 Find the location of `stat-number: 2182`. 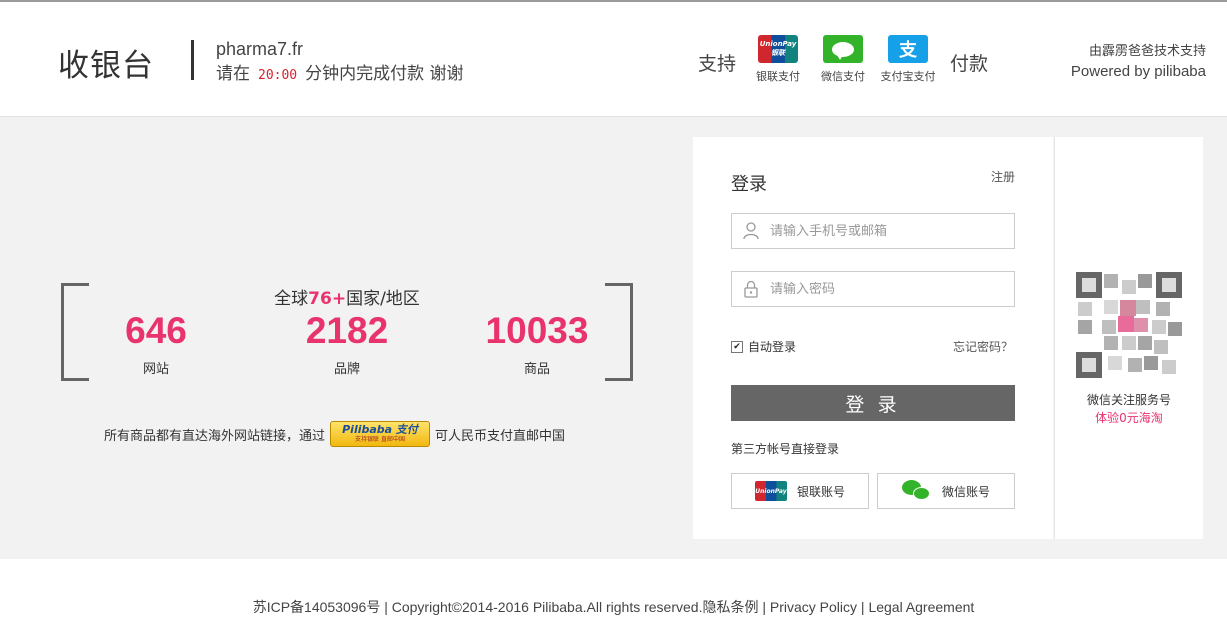

stat-number: 2182 is located at coordinates (347, 330).